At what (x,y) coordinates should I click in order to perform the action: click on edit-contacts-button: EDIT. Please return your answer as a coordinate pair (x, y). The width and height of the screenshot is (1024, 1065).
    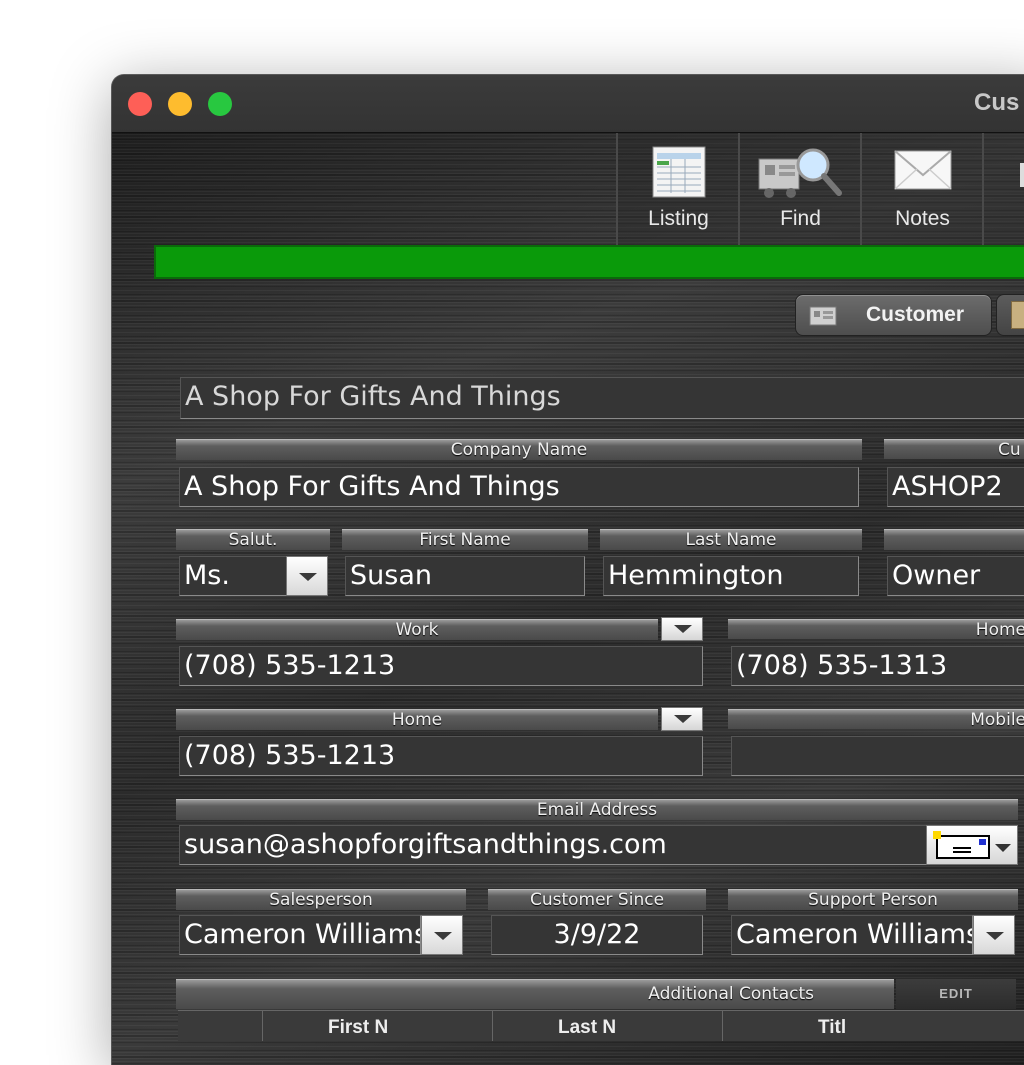
    Looking at the image, I should click on (956, 994).